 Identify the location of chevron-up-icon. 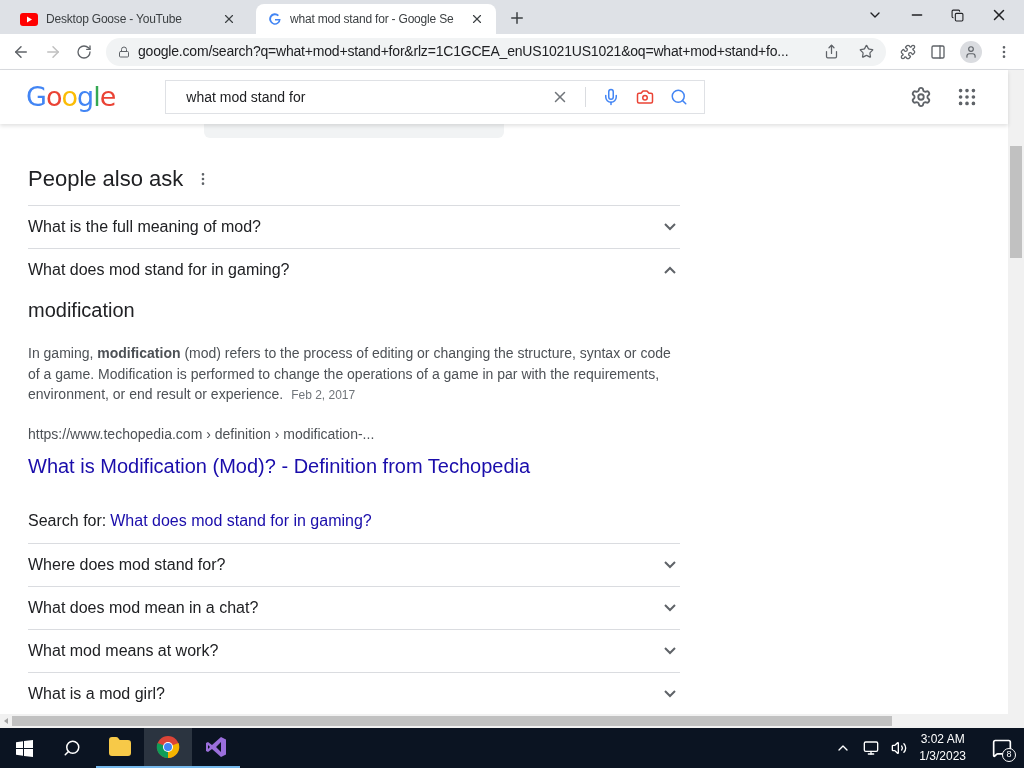
(670, 270).